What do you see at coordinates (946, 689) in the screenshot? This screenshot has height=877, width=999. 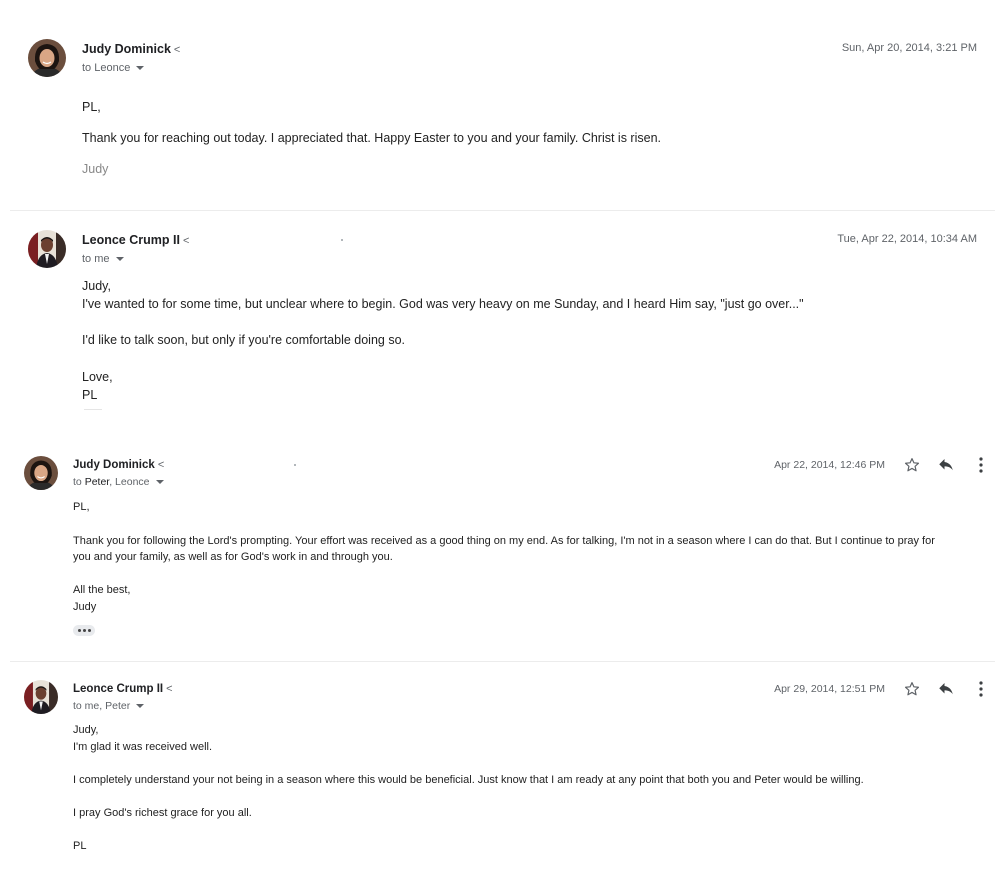 I see `reply-icon` at bounding box center [946, 689].